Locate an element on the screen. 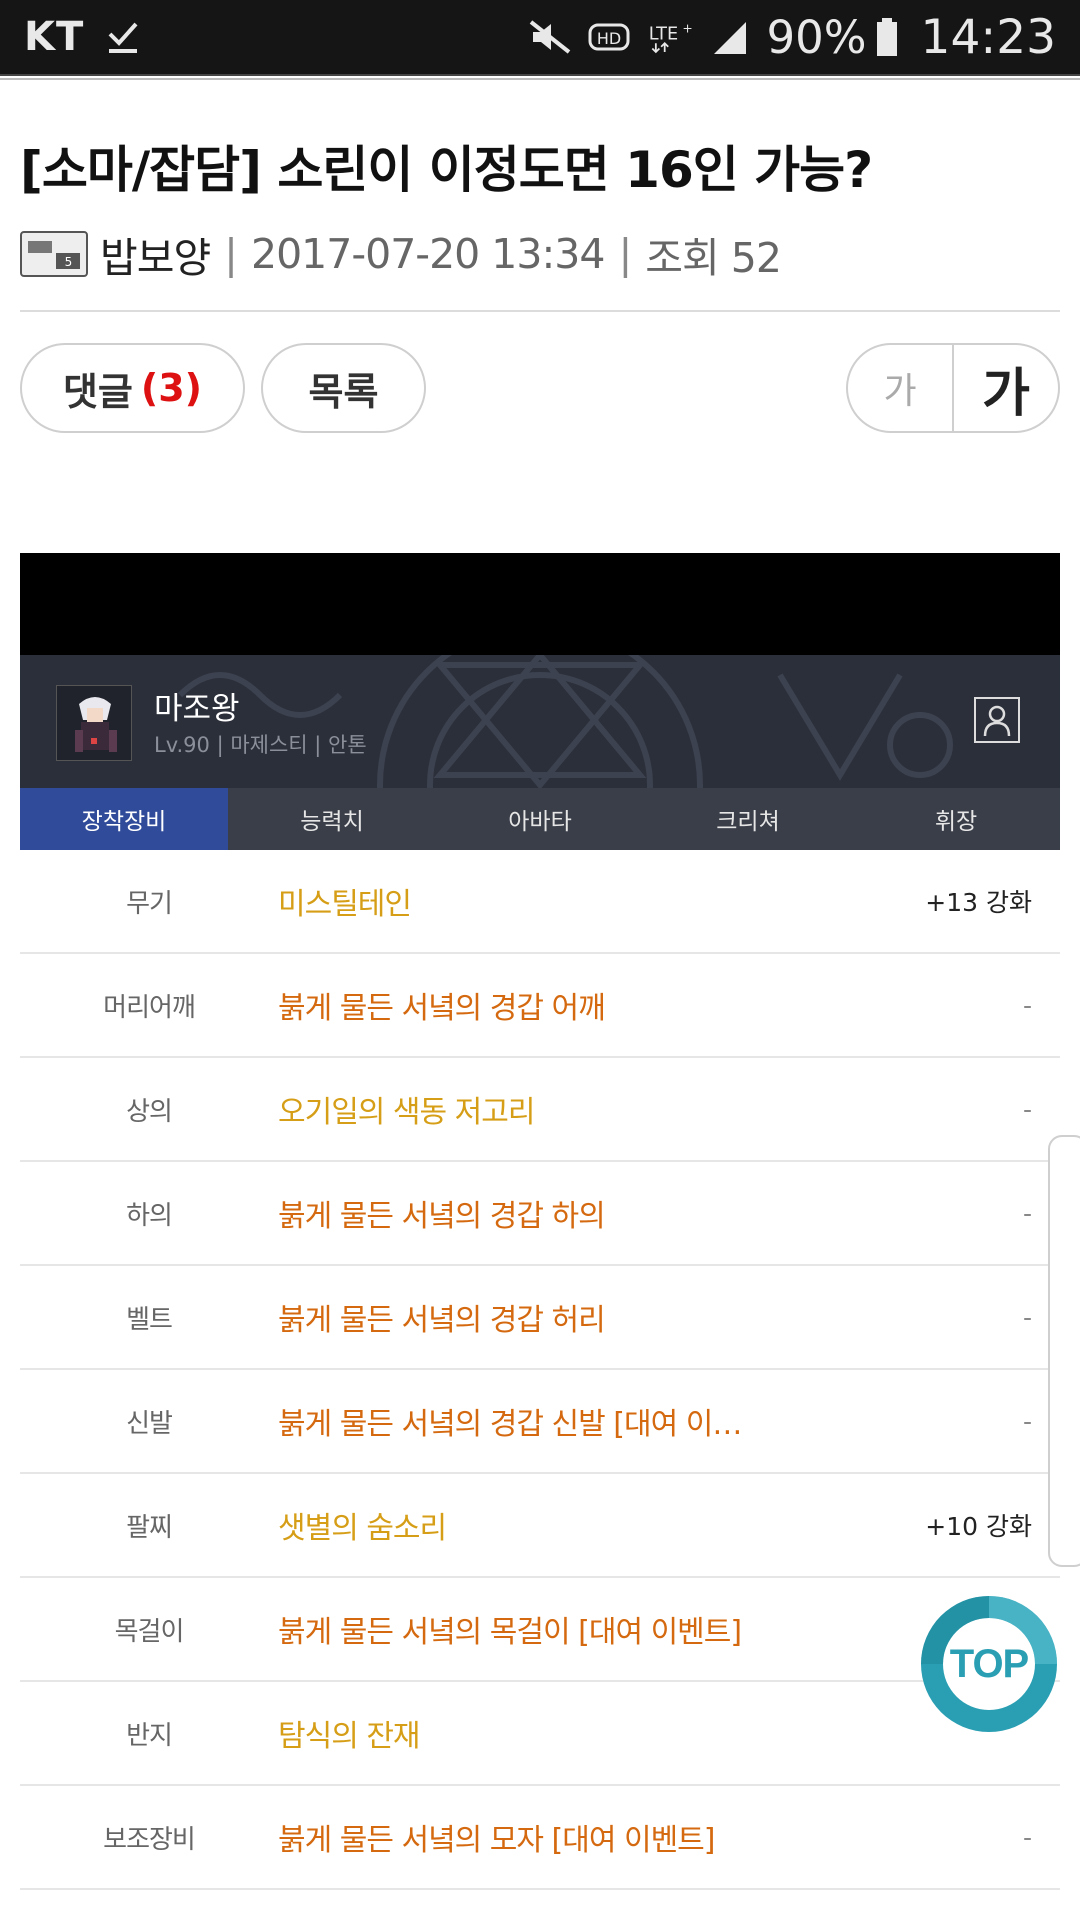  svg-text: HD is located at coordinates (608, 38).